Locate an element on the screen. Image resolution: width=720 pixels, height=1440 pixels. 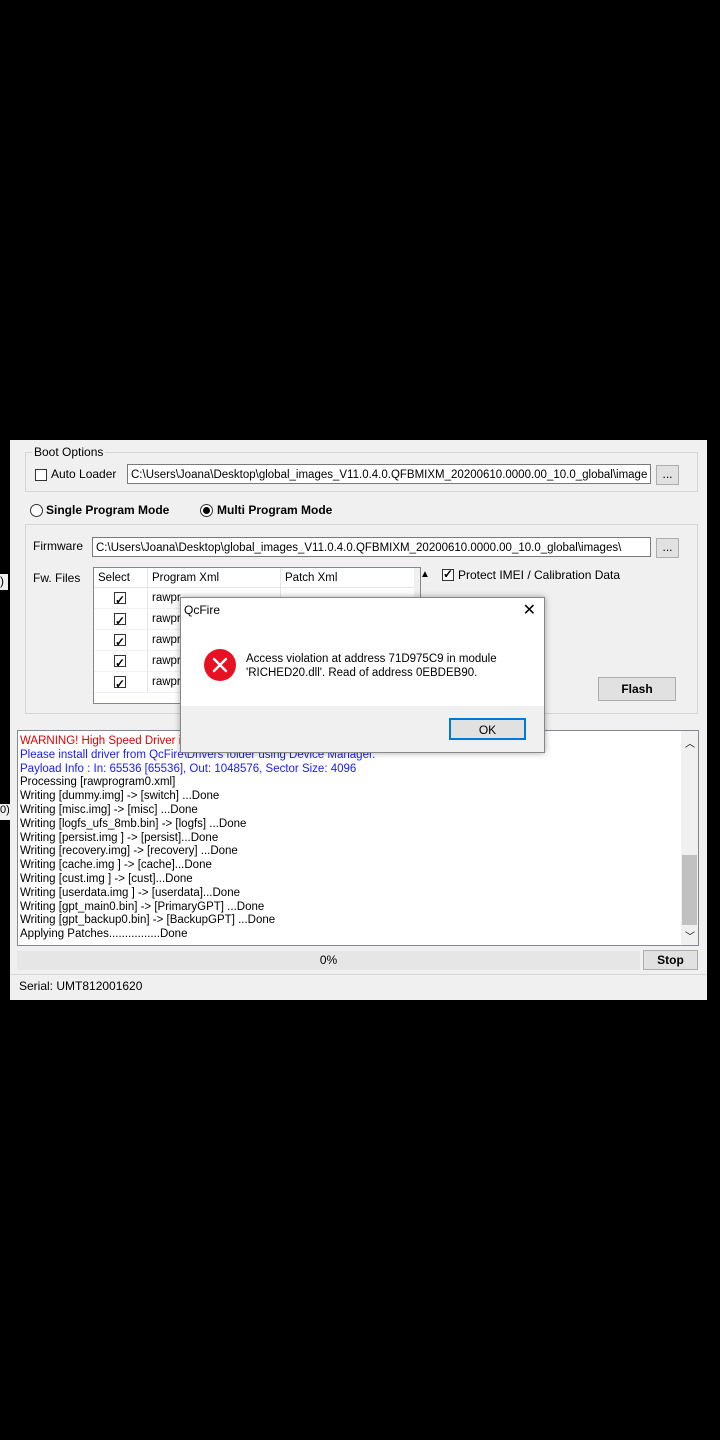
multi-program-mode-label: Multi Program Mode is located at coordinates (275, 510).